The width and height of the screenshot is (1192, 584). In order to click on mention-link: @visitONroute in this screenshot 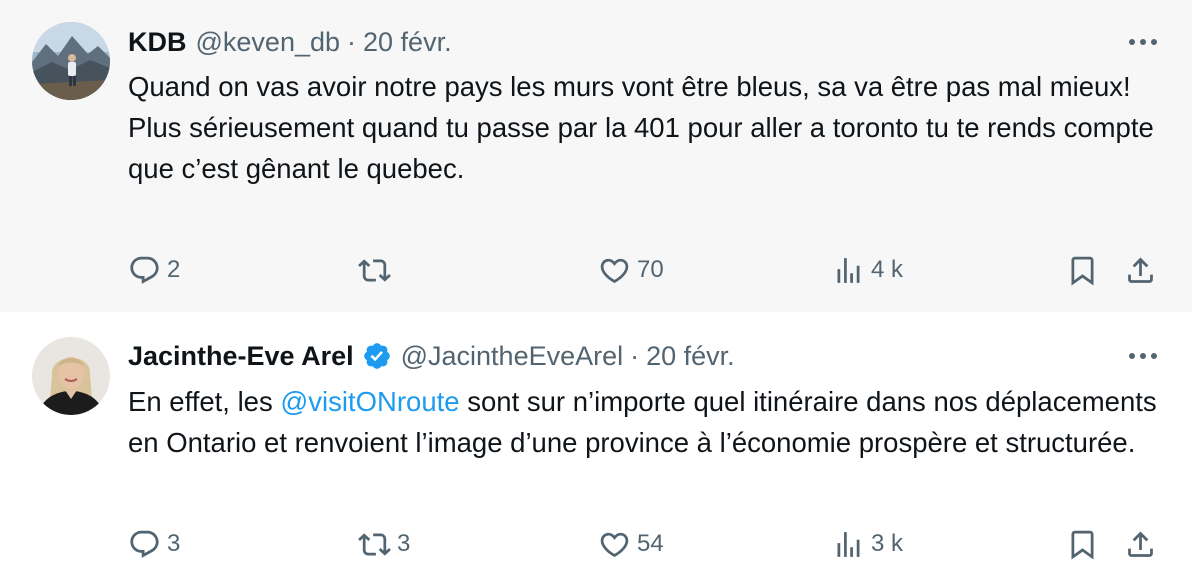, I will do `click(369, 401)`.